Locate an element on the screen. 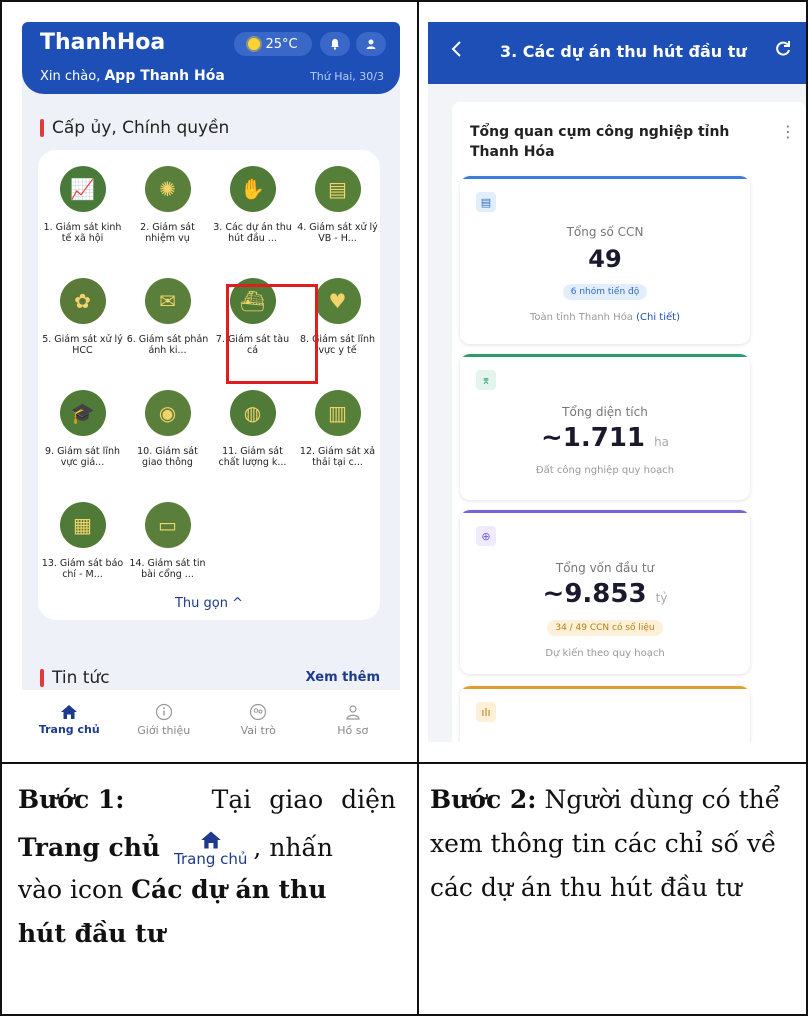  stat-footnote: Dự kiến theo quy hoạch is located at coordinates (605, 653).